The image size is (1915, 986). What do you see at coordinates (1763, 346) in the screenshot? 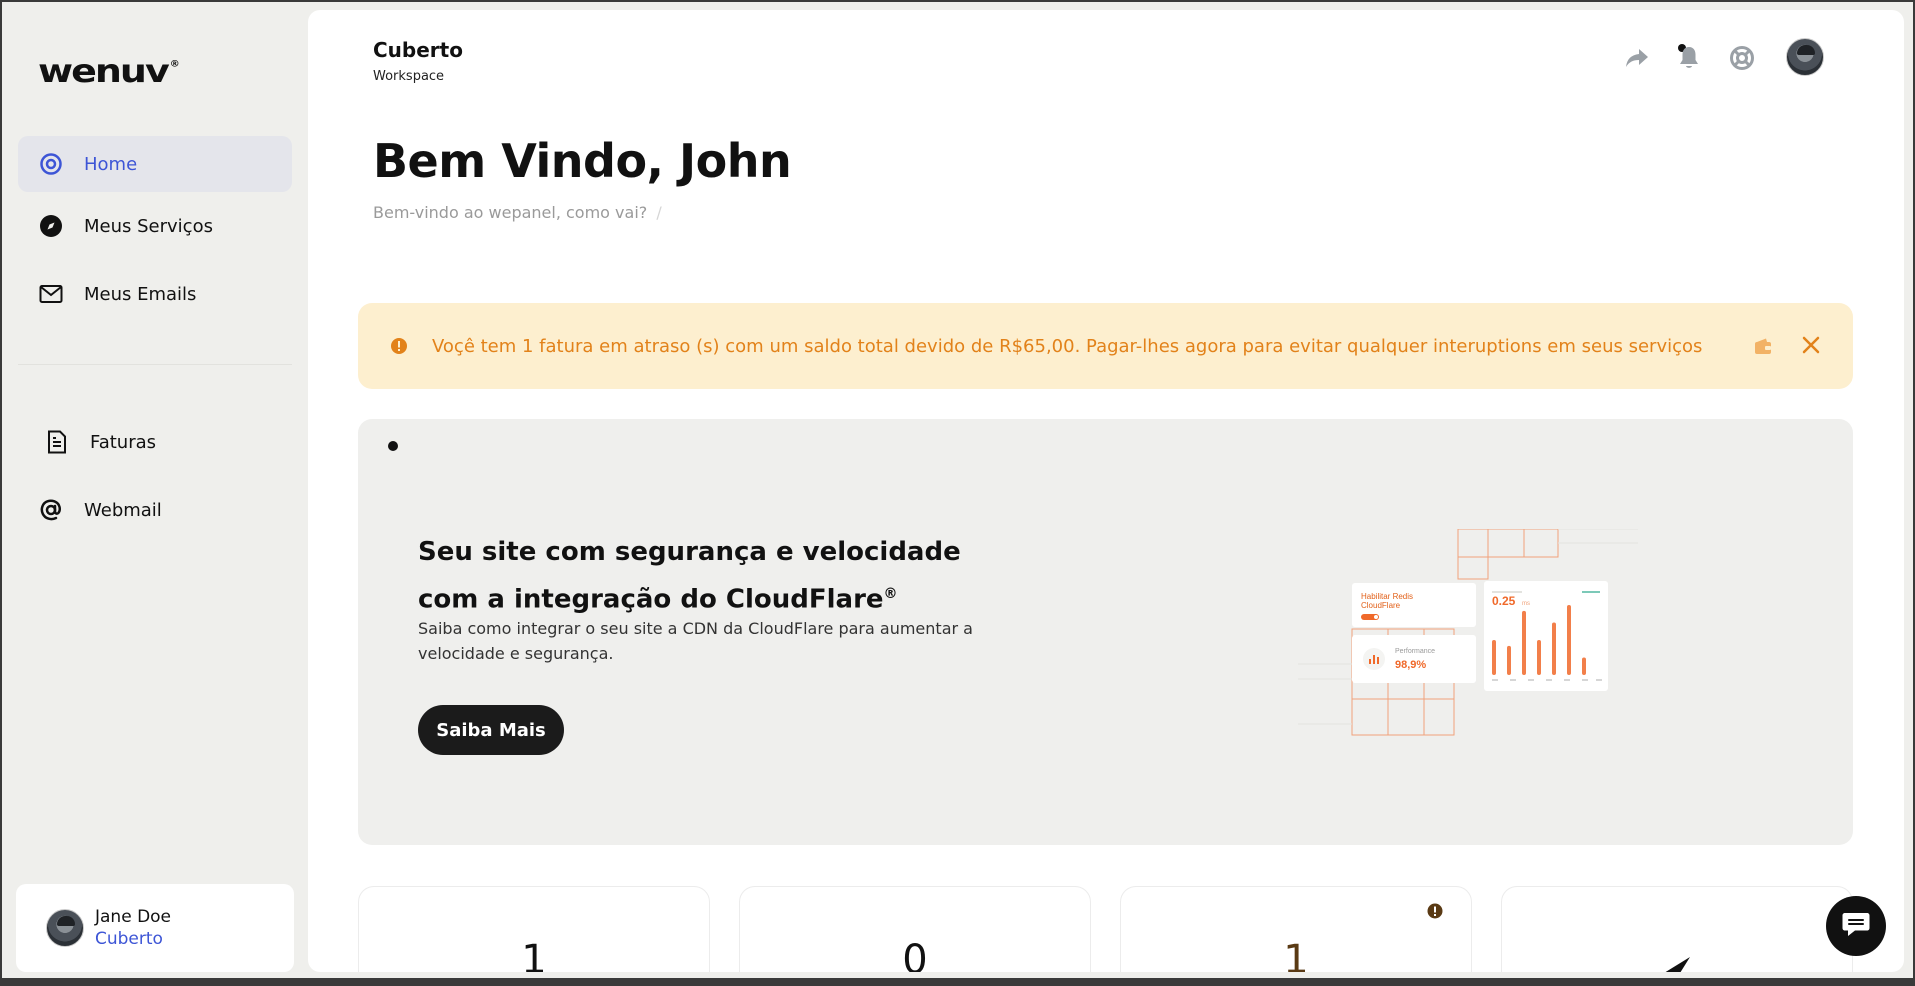
I see `wallet-icon` at bounding box center [1763, 346].